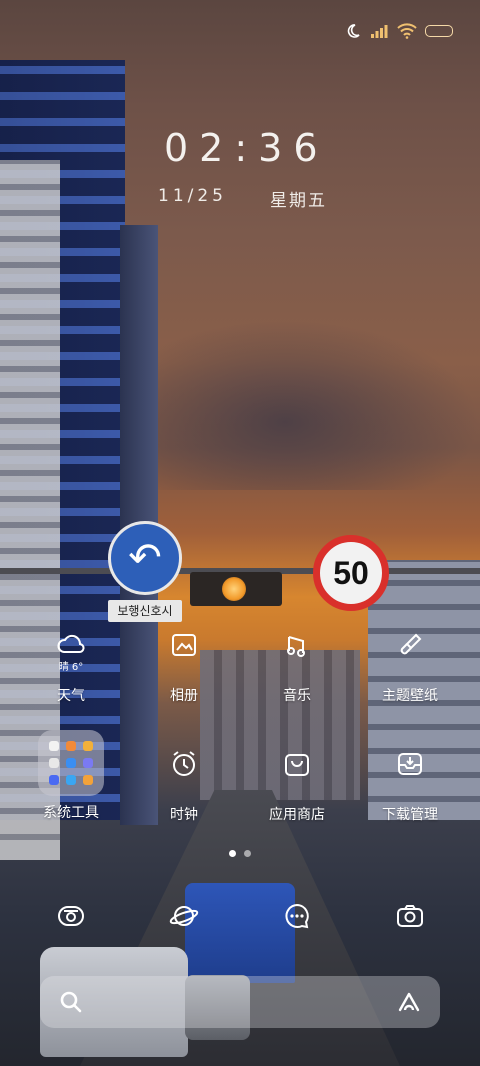 The height and width of the screenshot is (1066, 480). I want to click on gallery-icon, so click(184, 645).